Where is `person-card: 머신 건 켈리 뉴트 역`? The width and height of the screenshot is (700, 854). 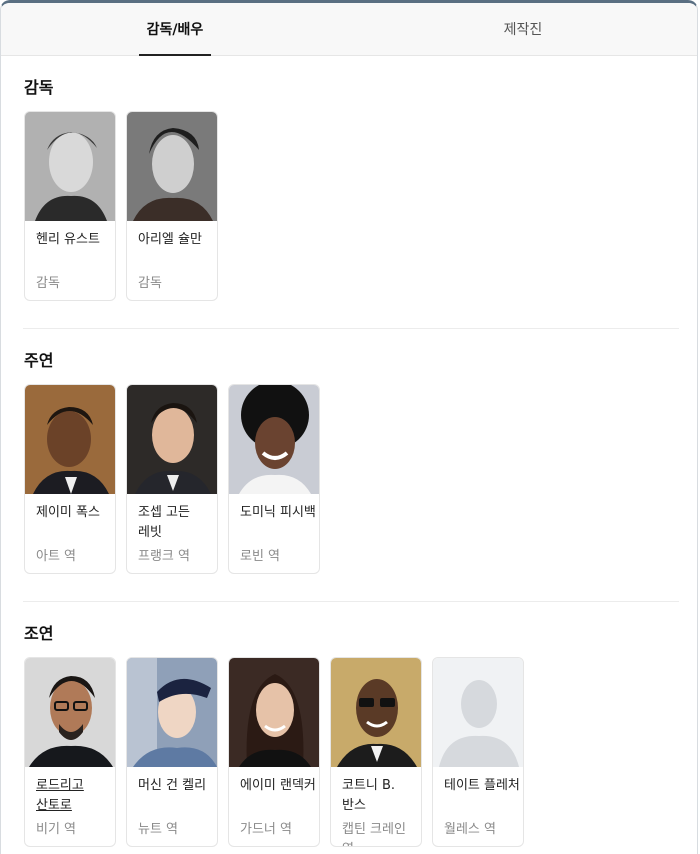 person-card: 머신 건 켈리 뉴트 역 is located at coordinates (172, 752).